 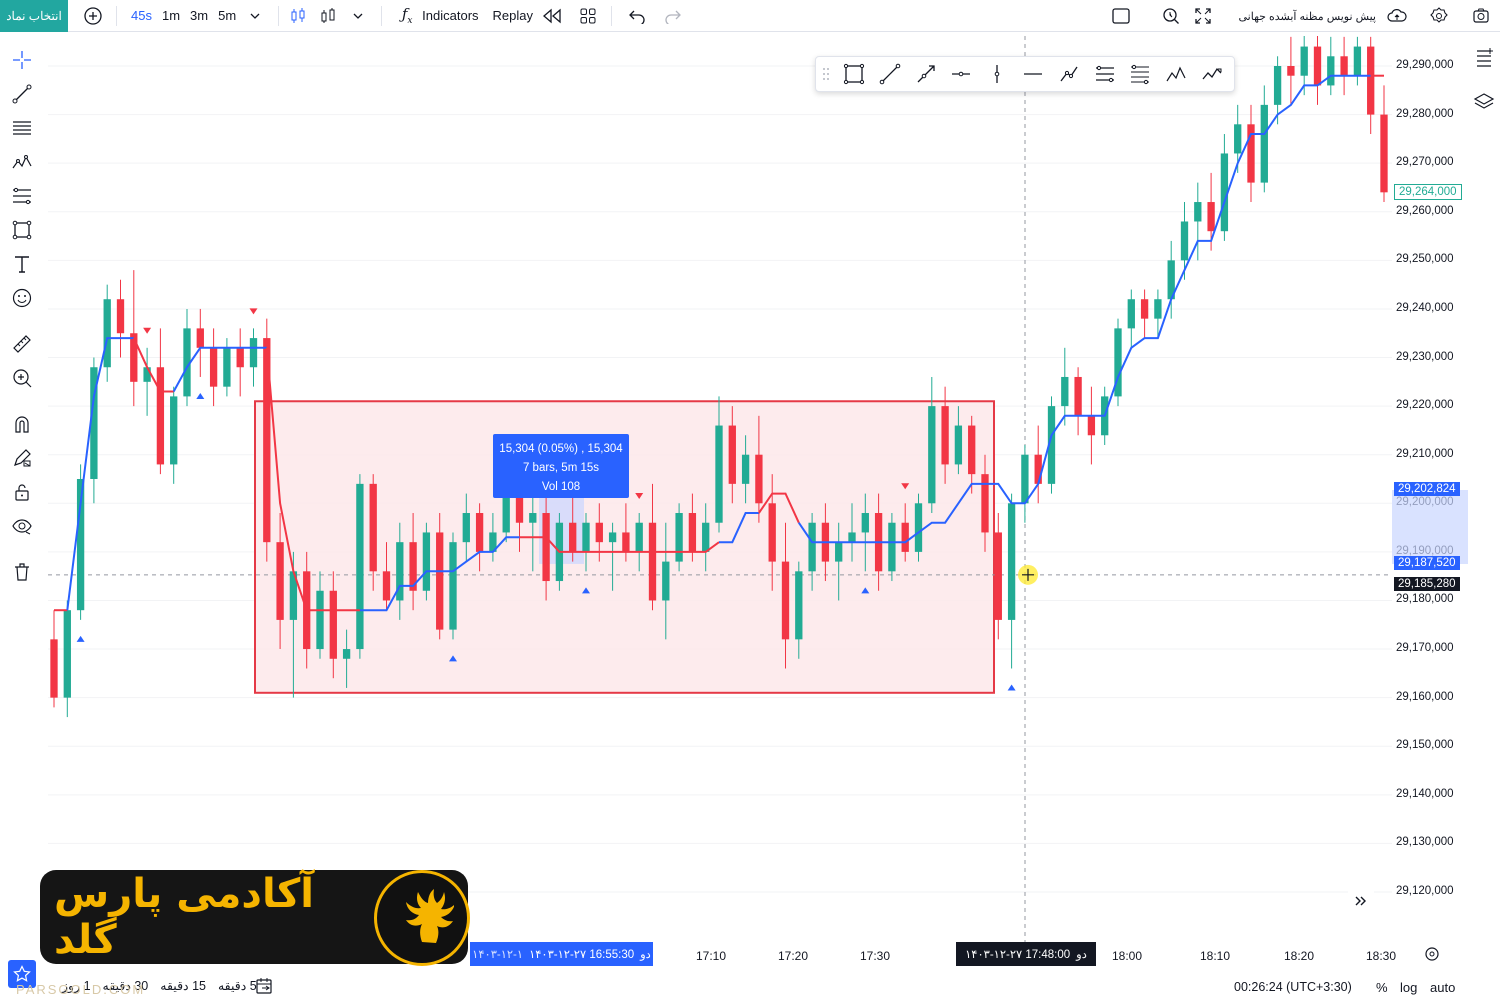 What do you see at coordinates (1203, 16) in the screenshot?
I see `fullscreen-icon` at bounding box center [1203, 16].